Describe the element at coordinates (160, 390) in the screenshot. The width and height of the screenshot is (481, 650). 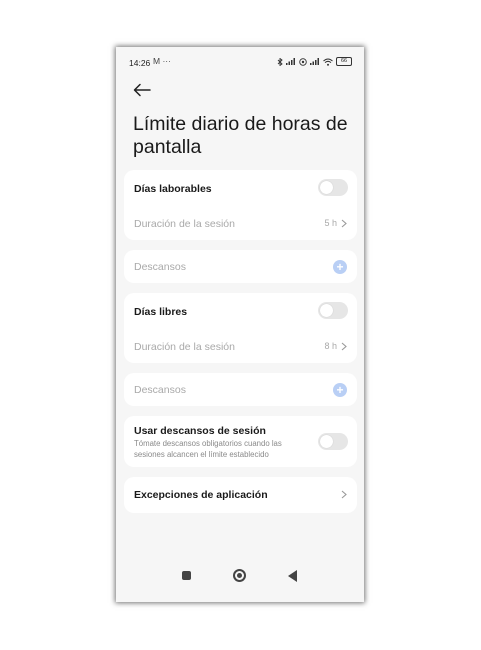
I see `freedays-breaks-label: Descansos` at that location.